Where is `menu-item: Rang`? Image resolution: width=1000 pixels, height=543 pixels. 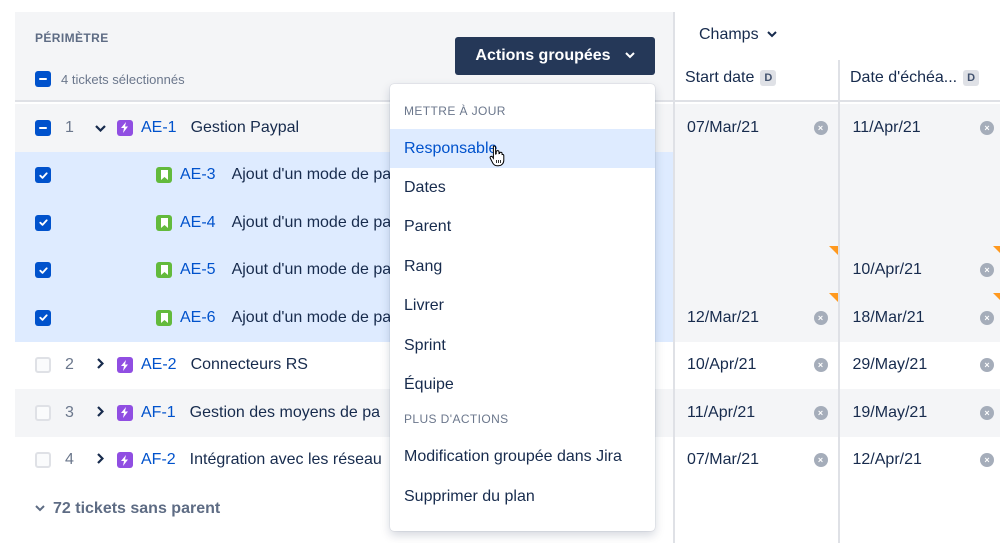
menu-item: Rang is located at coordinates (522, 266).